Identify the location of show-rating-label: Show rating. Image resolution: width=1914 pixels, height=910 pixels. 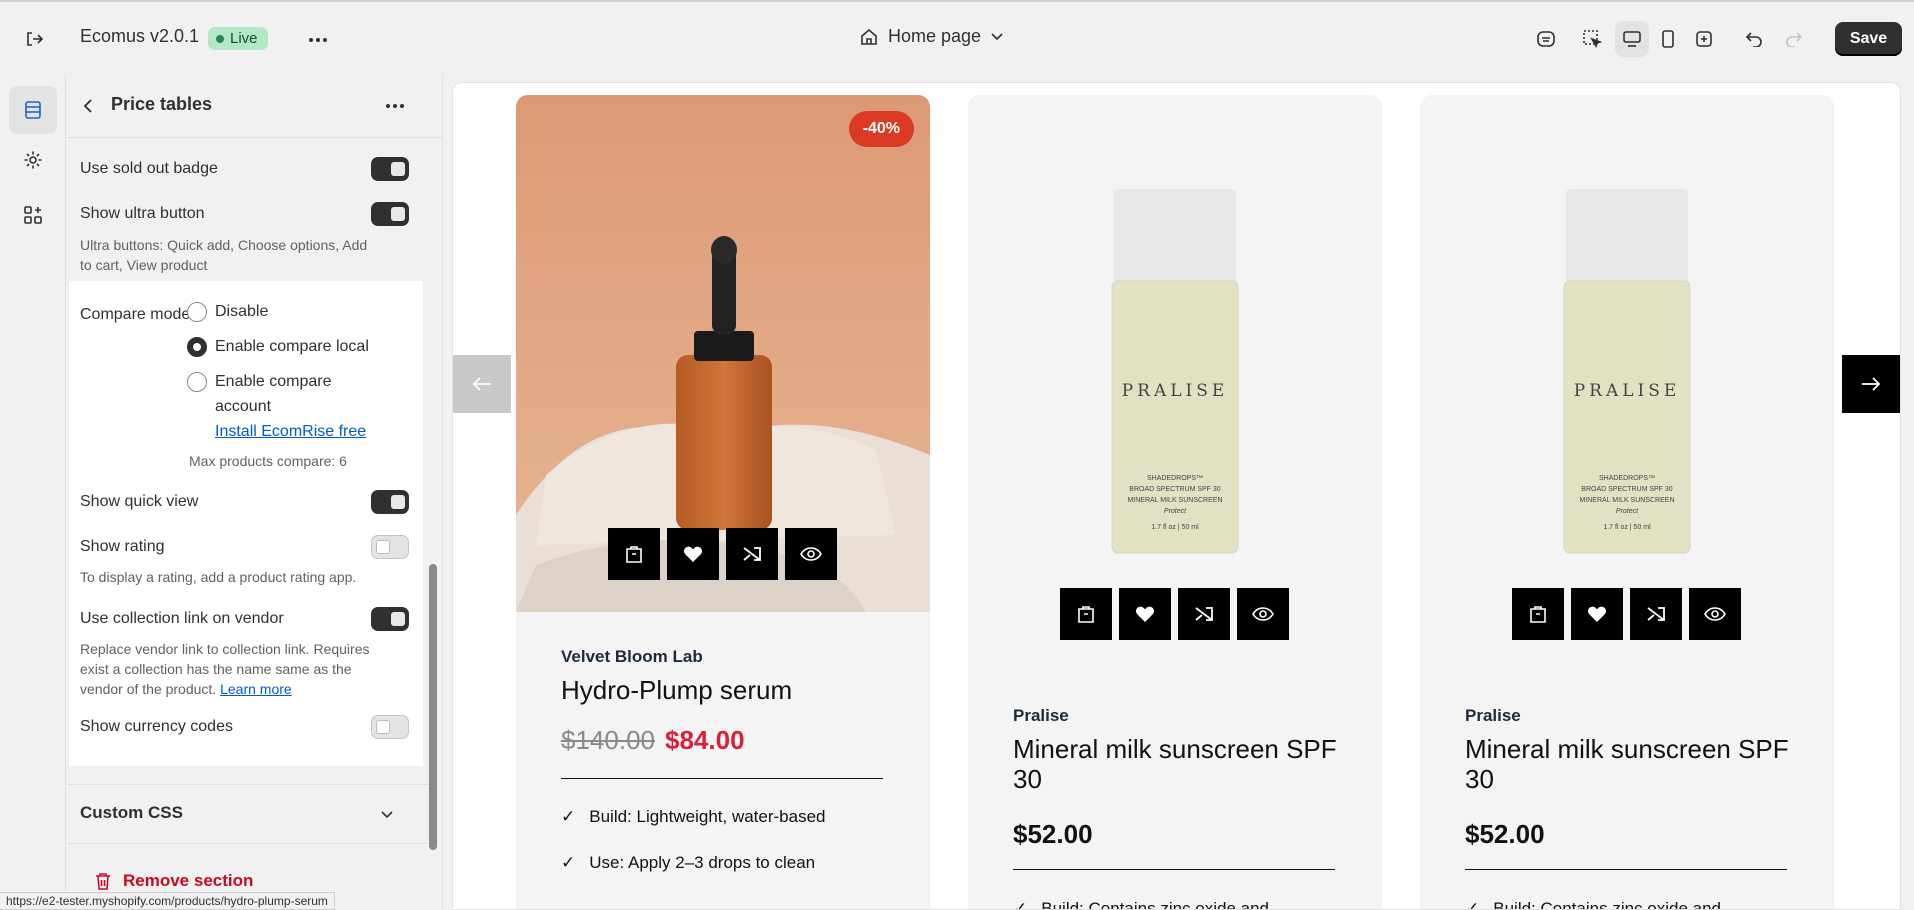
(122, 546).